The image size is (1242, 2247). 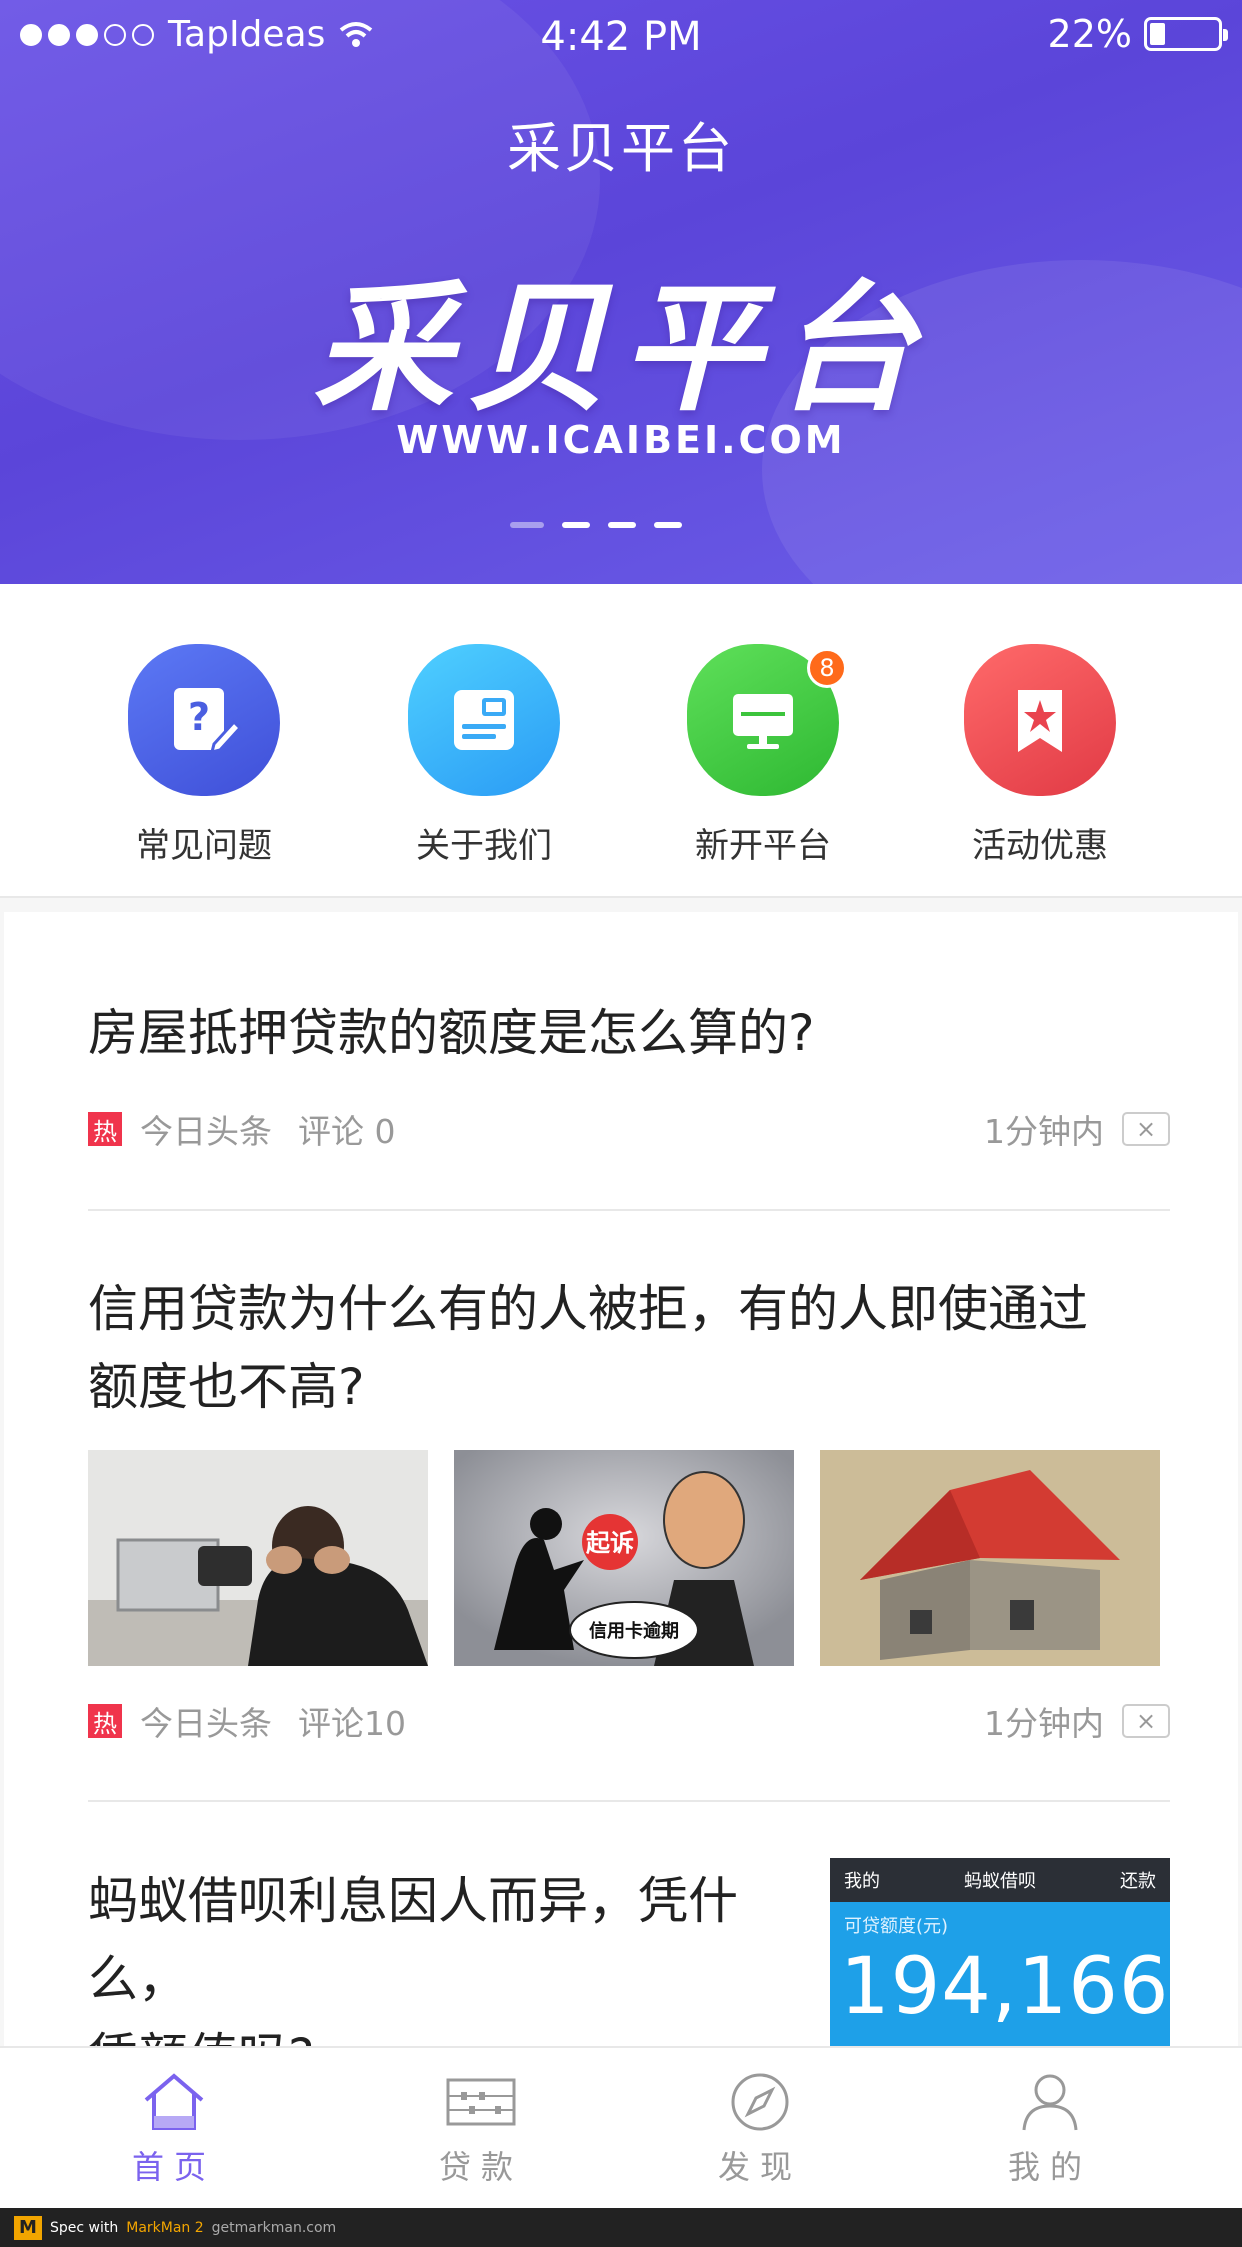 I want to click on article-card: 房屋抵押贷款的额度是怎么算的?, so click(x=629, y=1033).